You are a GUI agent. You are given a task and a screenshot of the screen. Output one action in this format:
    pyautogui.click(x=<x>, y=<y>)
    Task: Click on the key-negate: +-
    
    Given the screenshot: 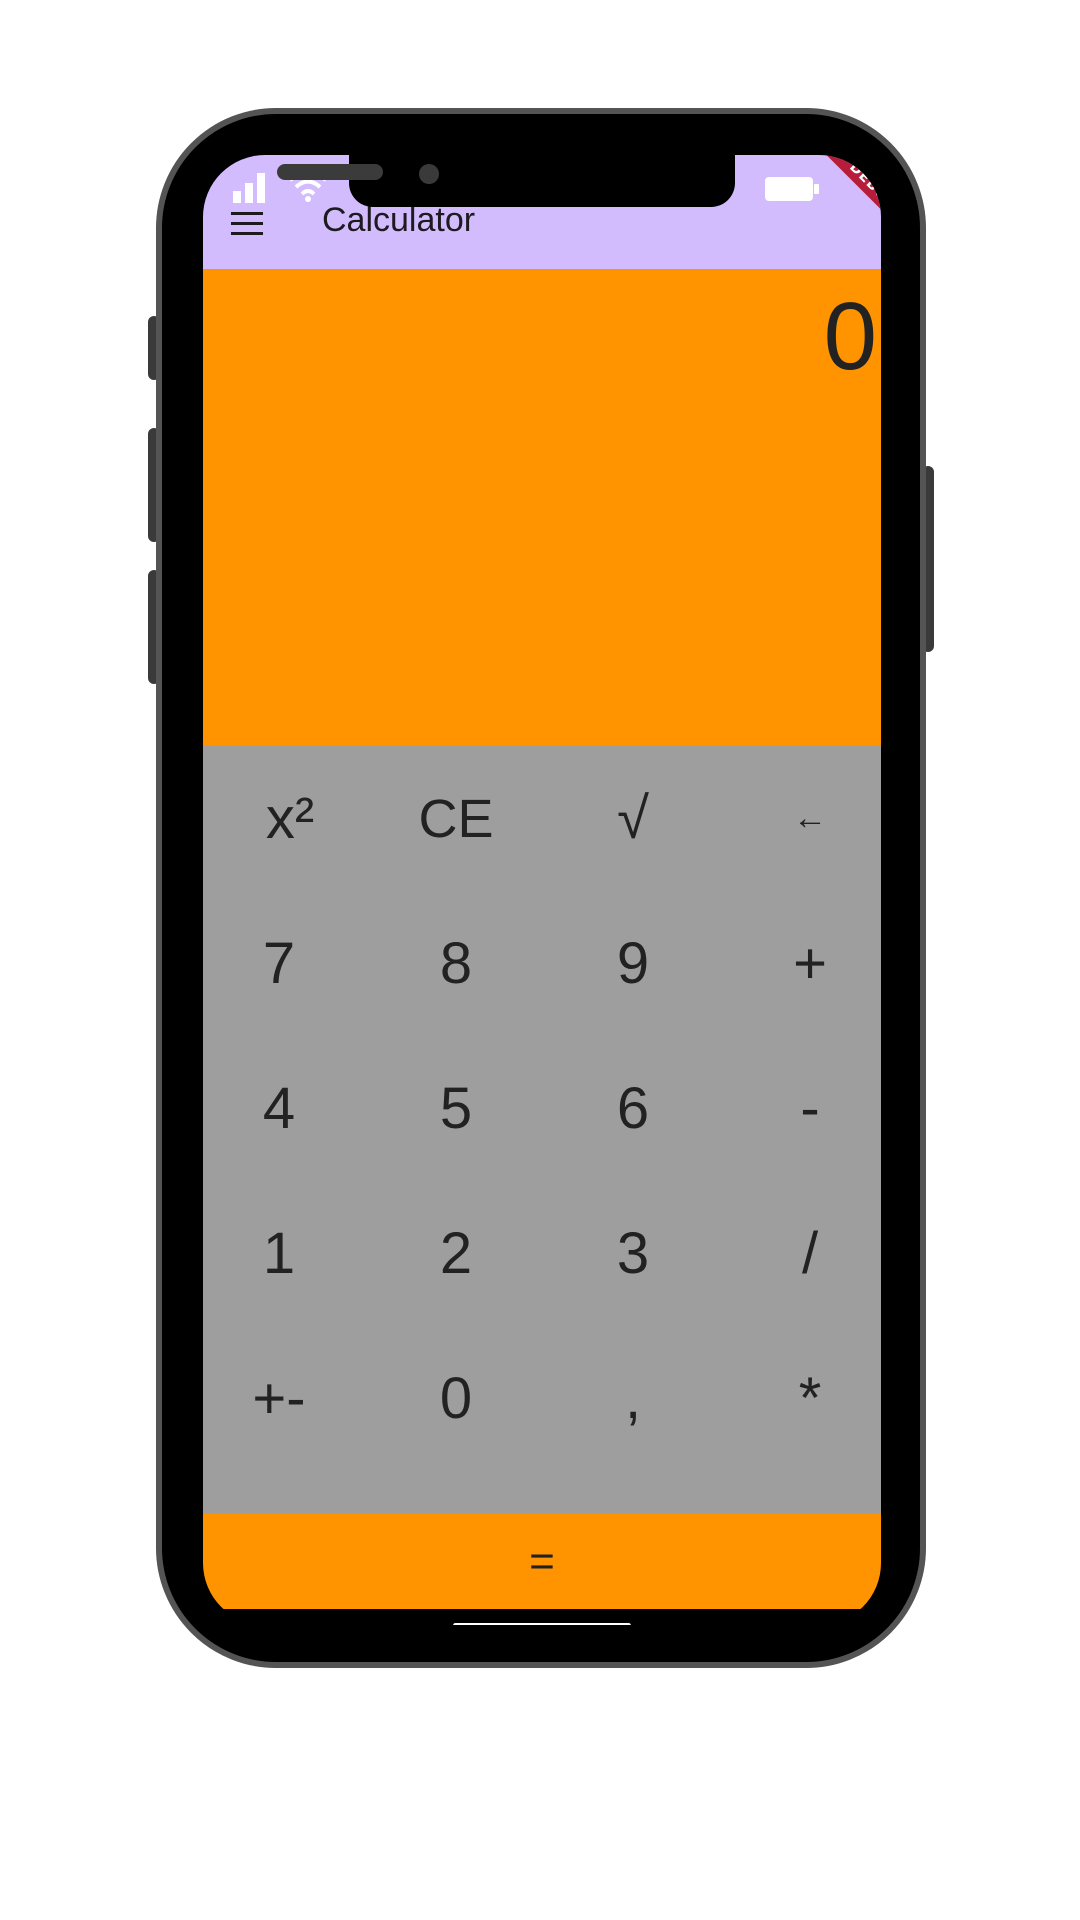 What is the action you would take?
    pyautogui.click(x=281, y=1398)
    